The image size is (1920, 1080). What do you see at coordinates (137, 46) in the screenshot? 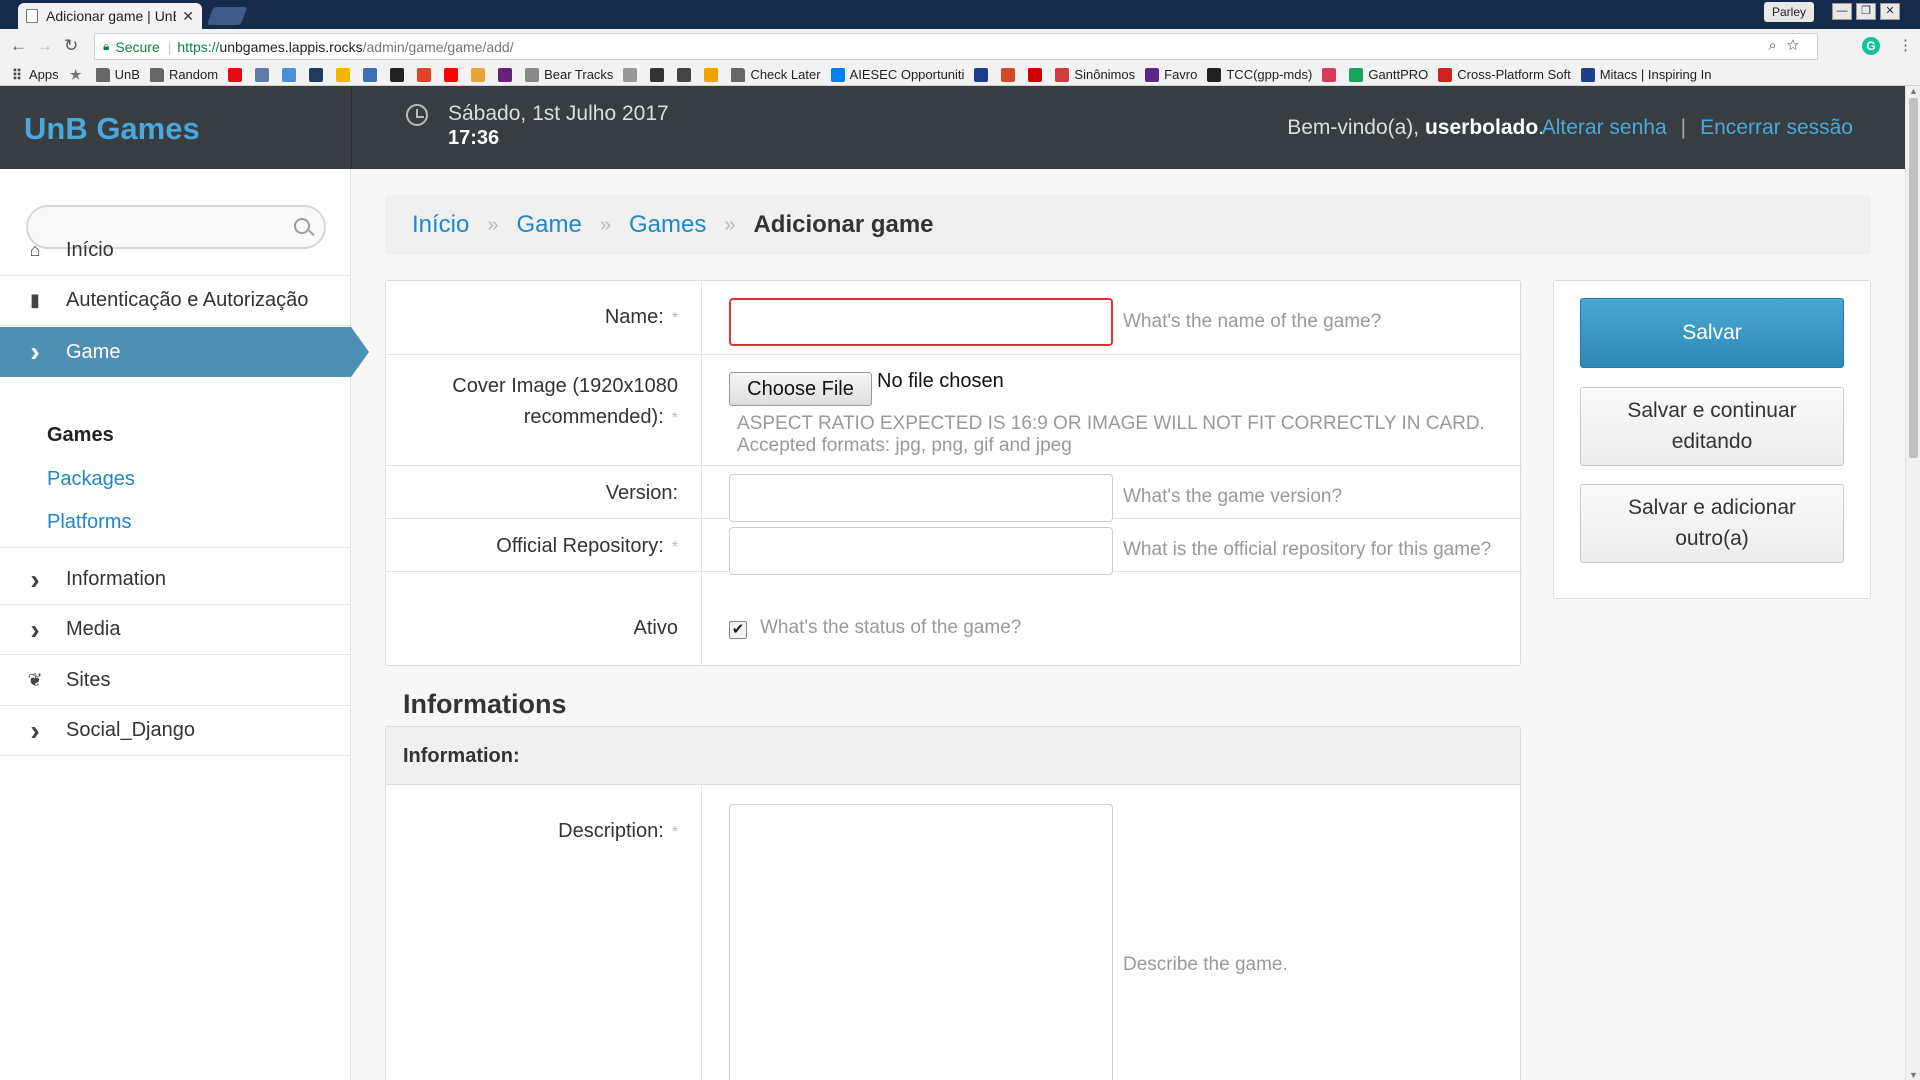
I see `secure-label: Secure` at bounding box center [137, 46].